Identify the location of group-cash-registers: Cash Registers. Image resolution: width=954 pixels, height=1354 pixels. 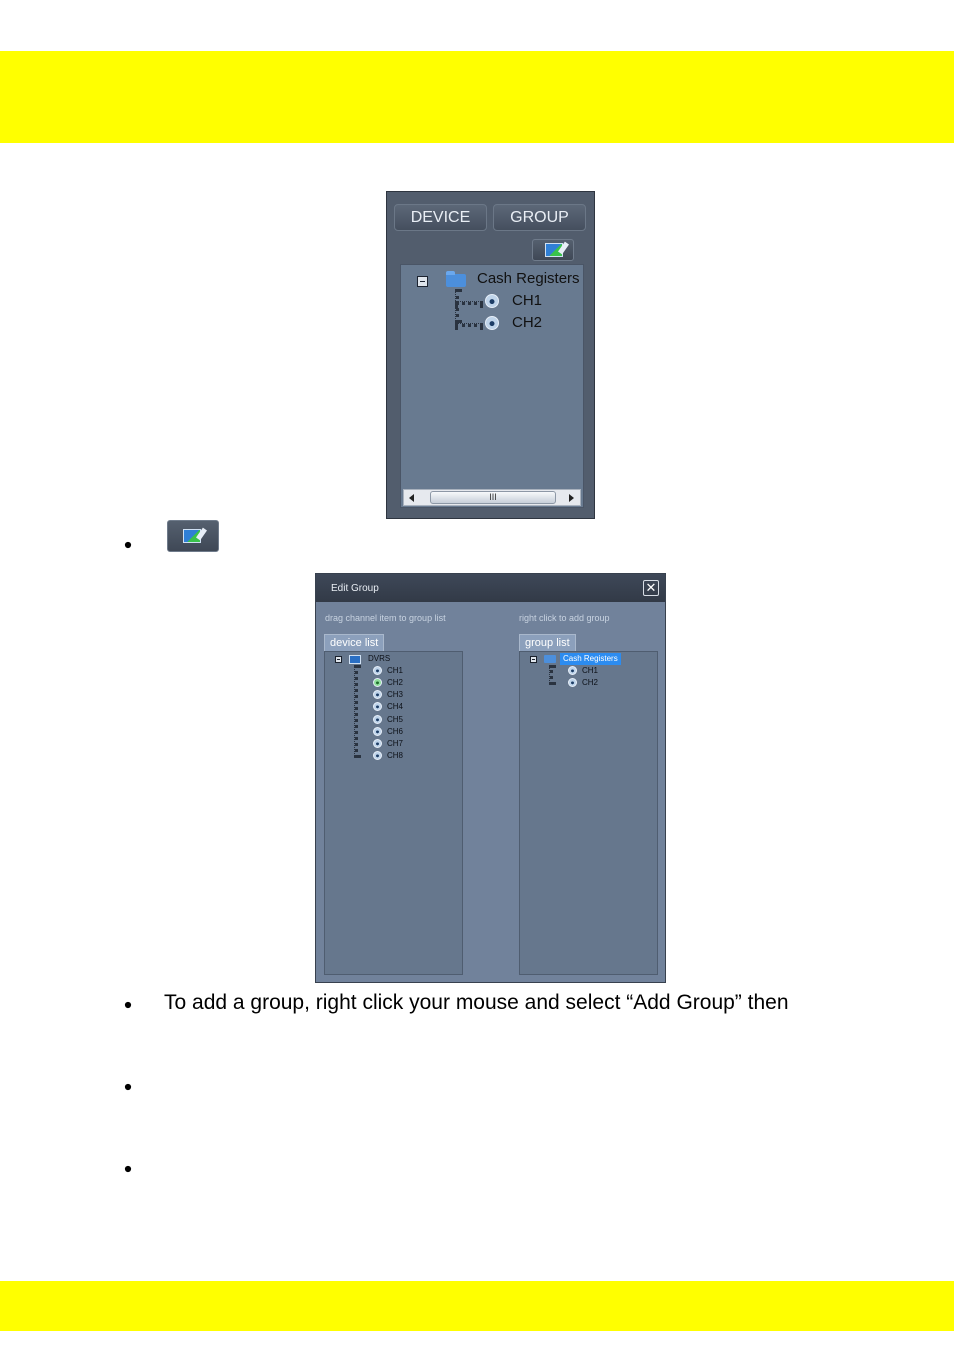
(590, 659).